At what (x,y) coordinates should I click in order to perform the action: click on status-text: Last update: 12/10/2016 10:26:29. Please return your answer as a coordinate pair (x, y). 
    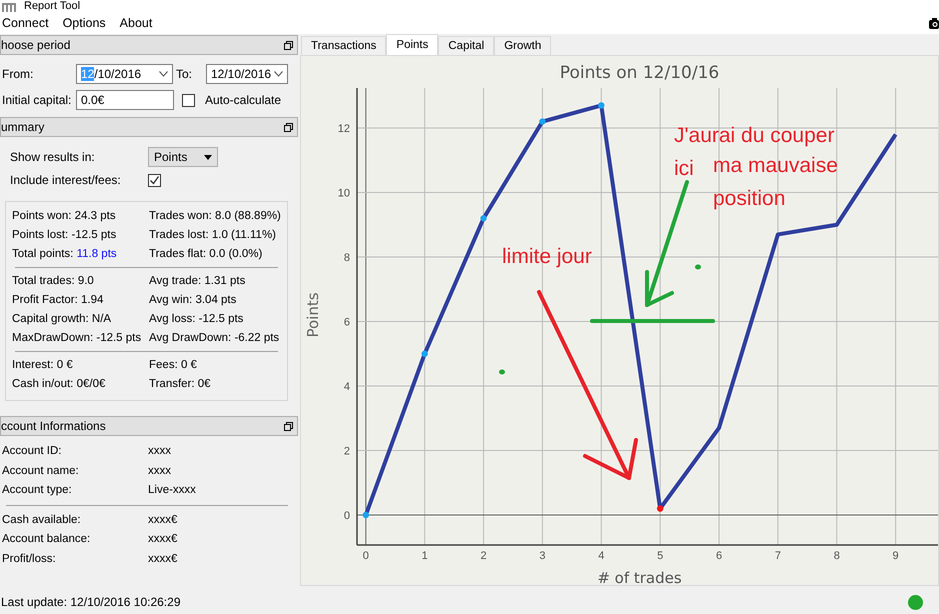
    Looking at the image, I should click on (90, 602).